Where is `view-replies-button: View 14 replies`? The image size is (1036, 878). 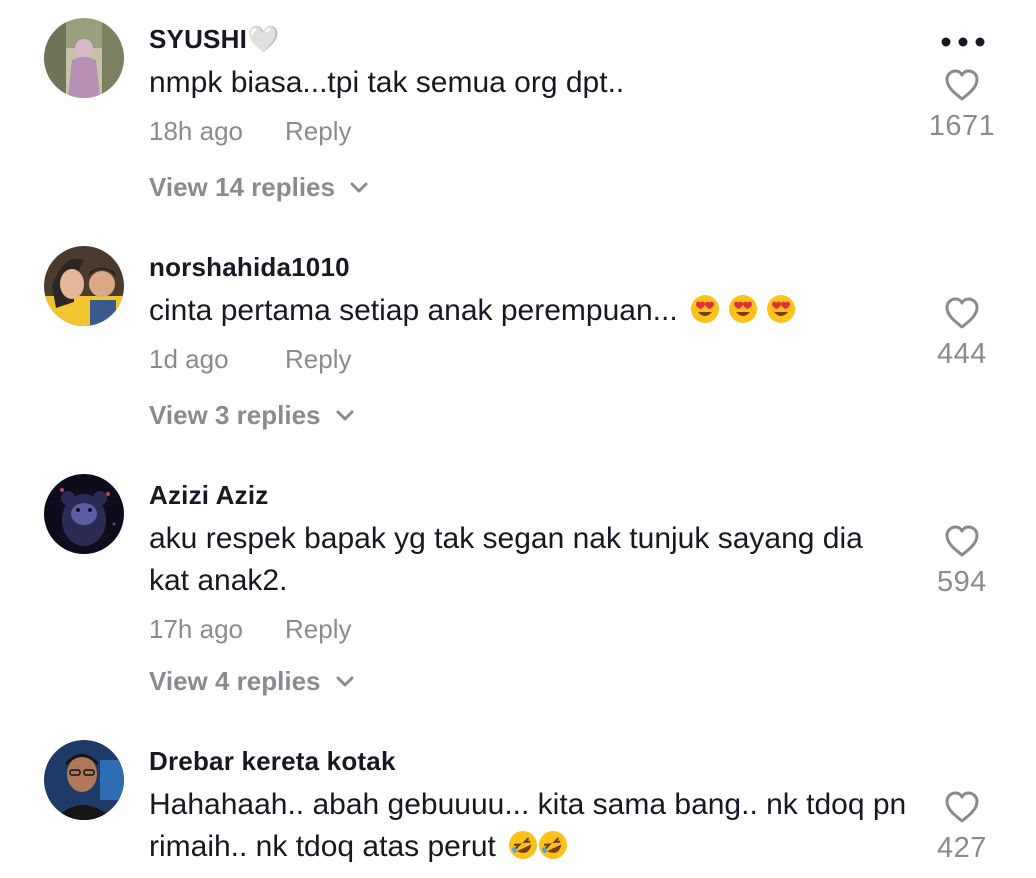 view-replies-button: View 14 replies is located at coordinates (259, 187).